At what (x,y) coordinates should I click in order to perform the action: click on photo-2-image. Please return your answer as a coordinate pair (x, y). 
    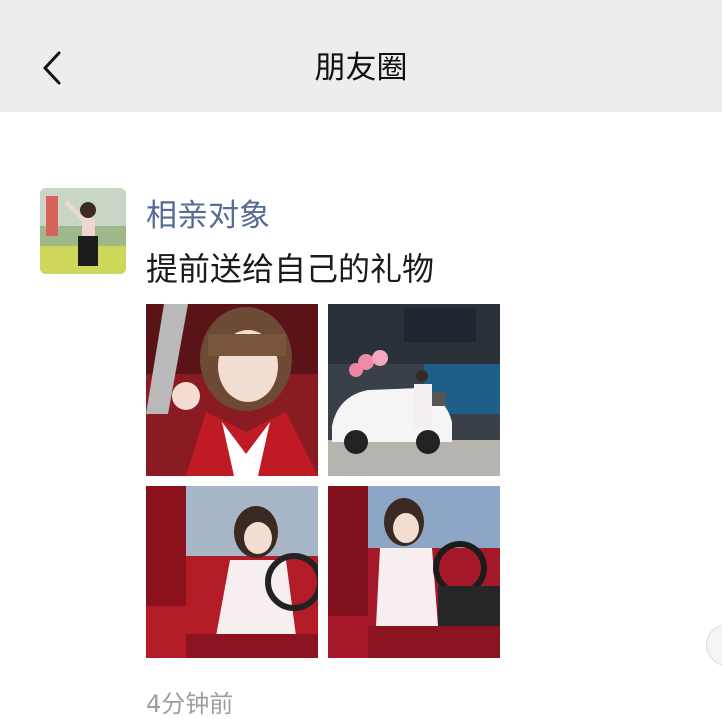
    Looking at the image, I should click on (414, 390).